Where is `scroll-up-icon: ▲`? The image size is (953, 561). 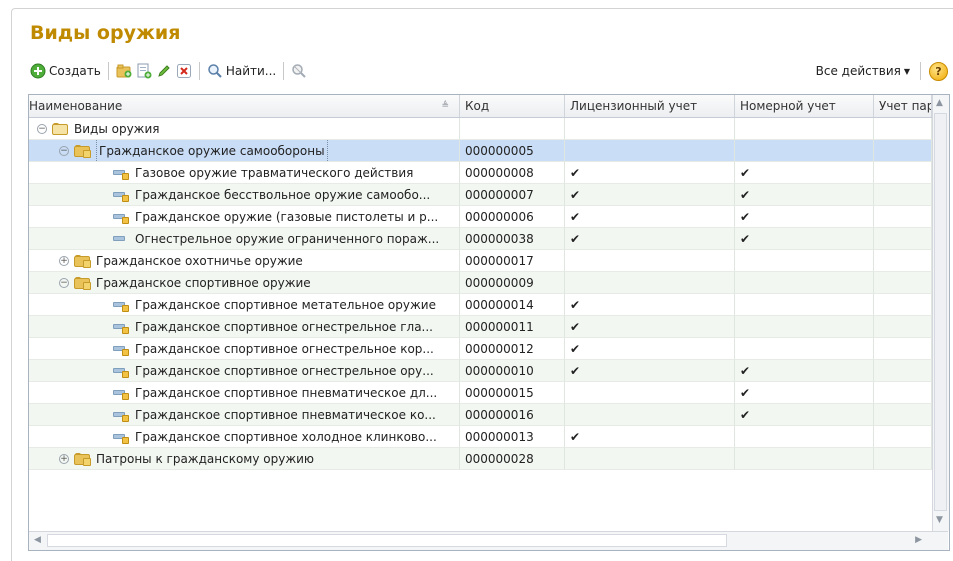
scroll-up-icon: ▲ is located at coordinates (939, 103).